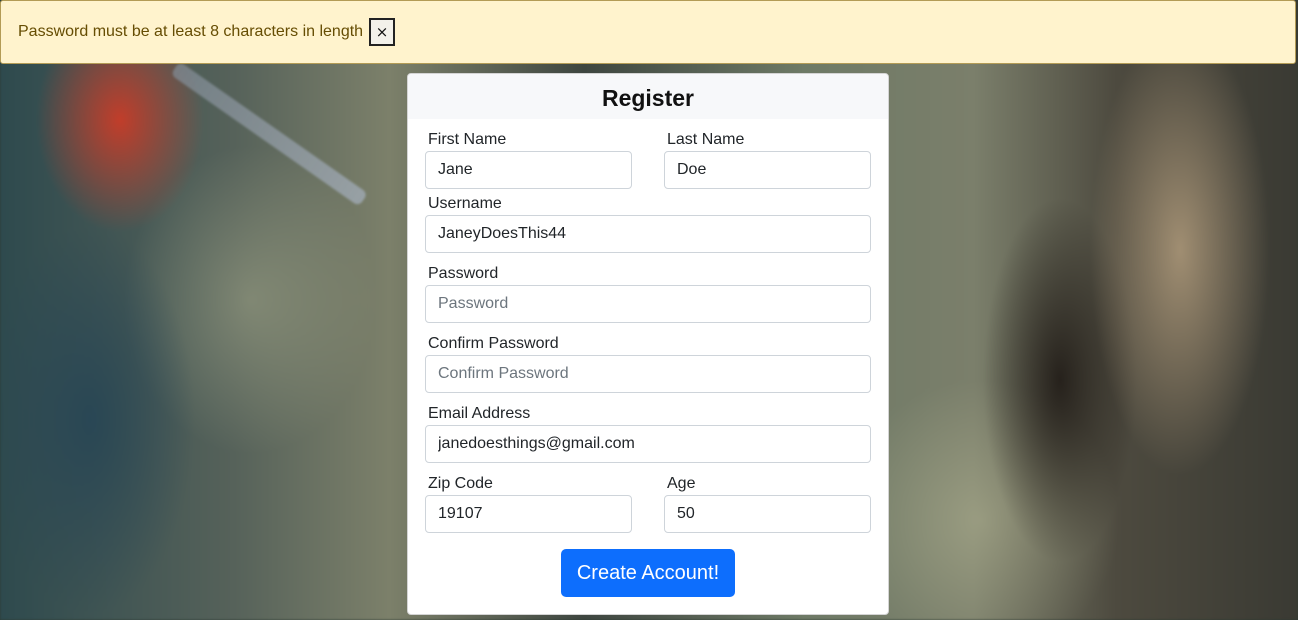 This screenshot has height=620, width=1298. What do you see at coordinates (681, 483) in the screenshot?
I see `age-label: Age` at bounding box center [681, 483].